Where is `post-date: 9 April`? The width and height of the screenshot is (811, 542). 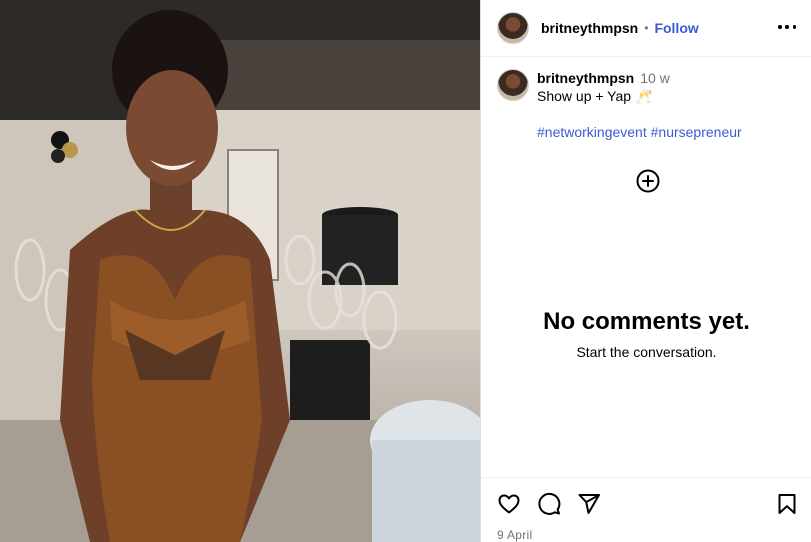 post-date: 9 April is located at coordinates (514, 535).